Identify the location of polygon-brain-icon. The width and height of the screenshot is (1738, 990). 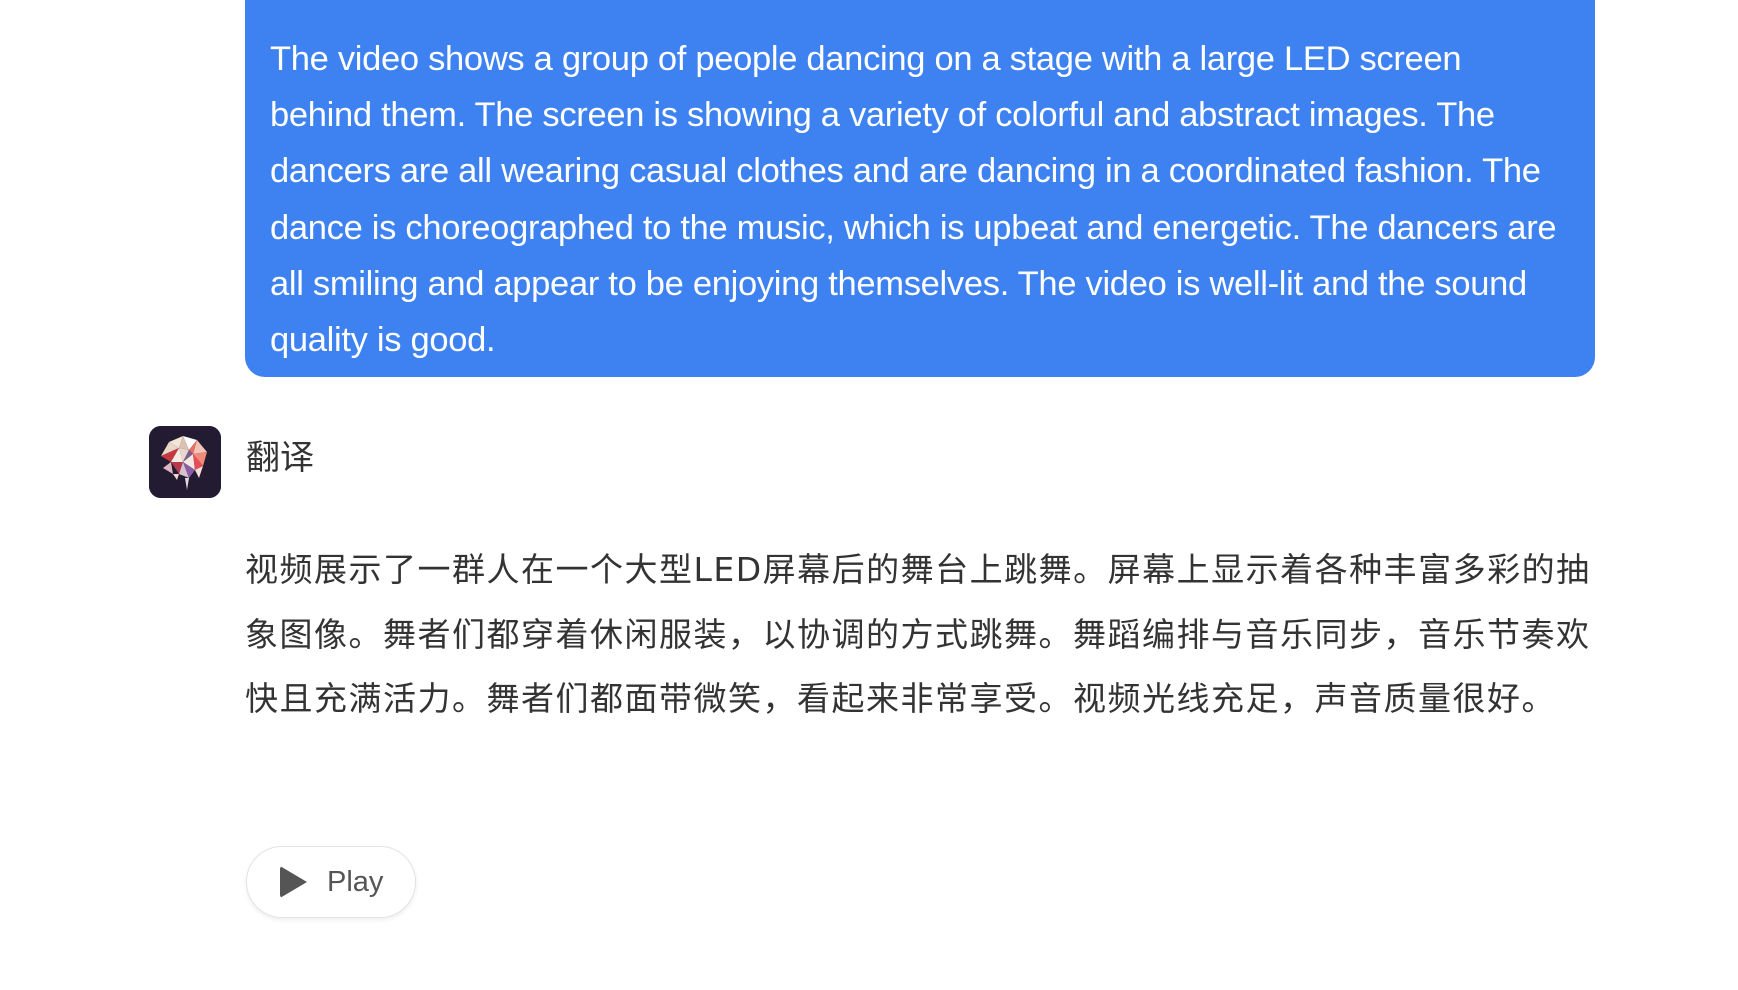
(185, 462).